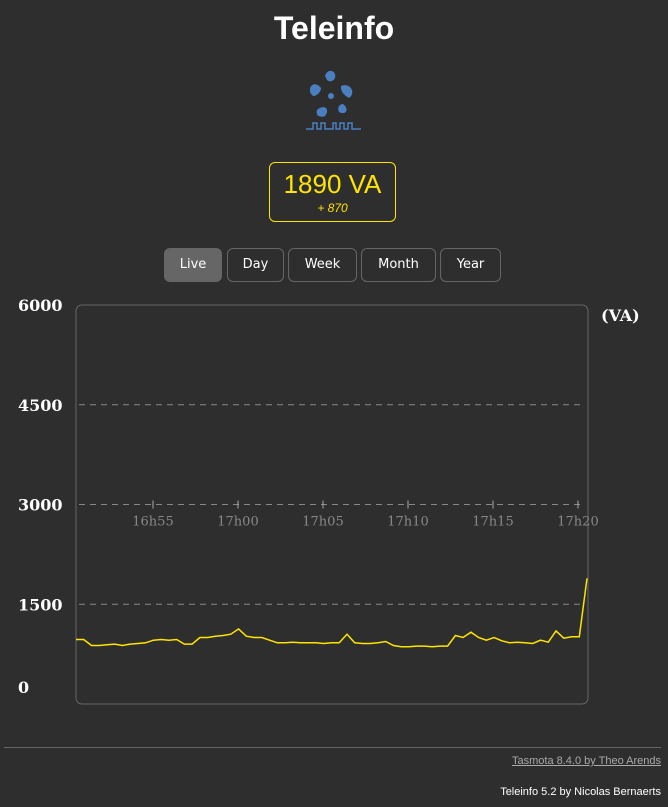  I want to click on y-tick-label: 6000, so click(40, 305).